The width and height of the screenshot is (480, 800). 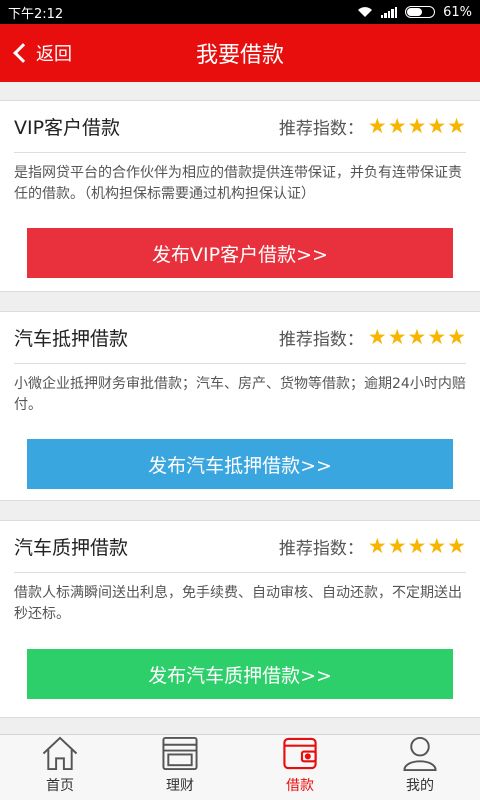 What do you see at coordinates (180, 753) in the screenshot?
I see `wallet-icon` at bounding box center [180, 753].